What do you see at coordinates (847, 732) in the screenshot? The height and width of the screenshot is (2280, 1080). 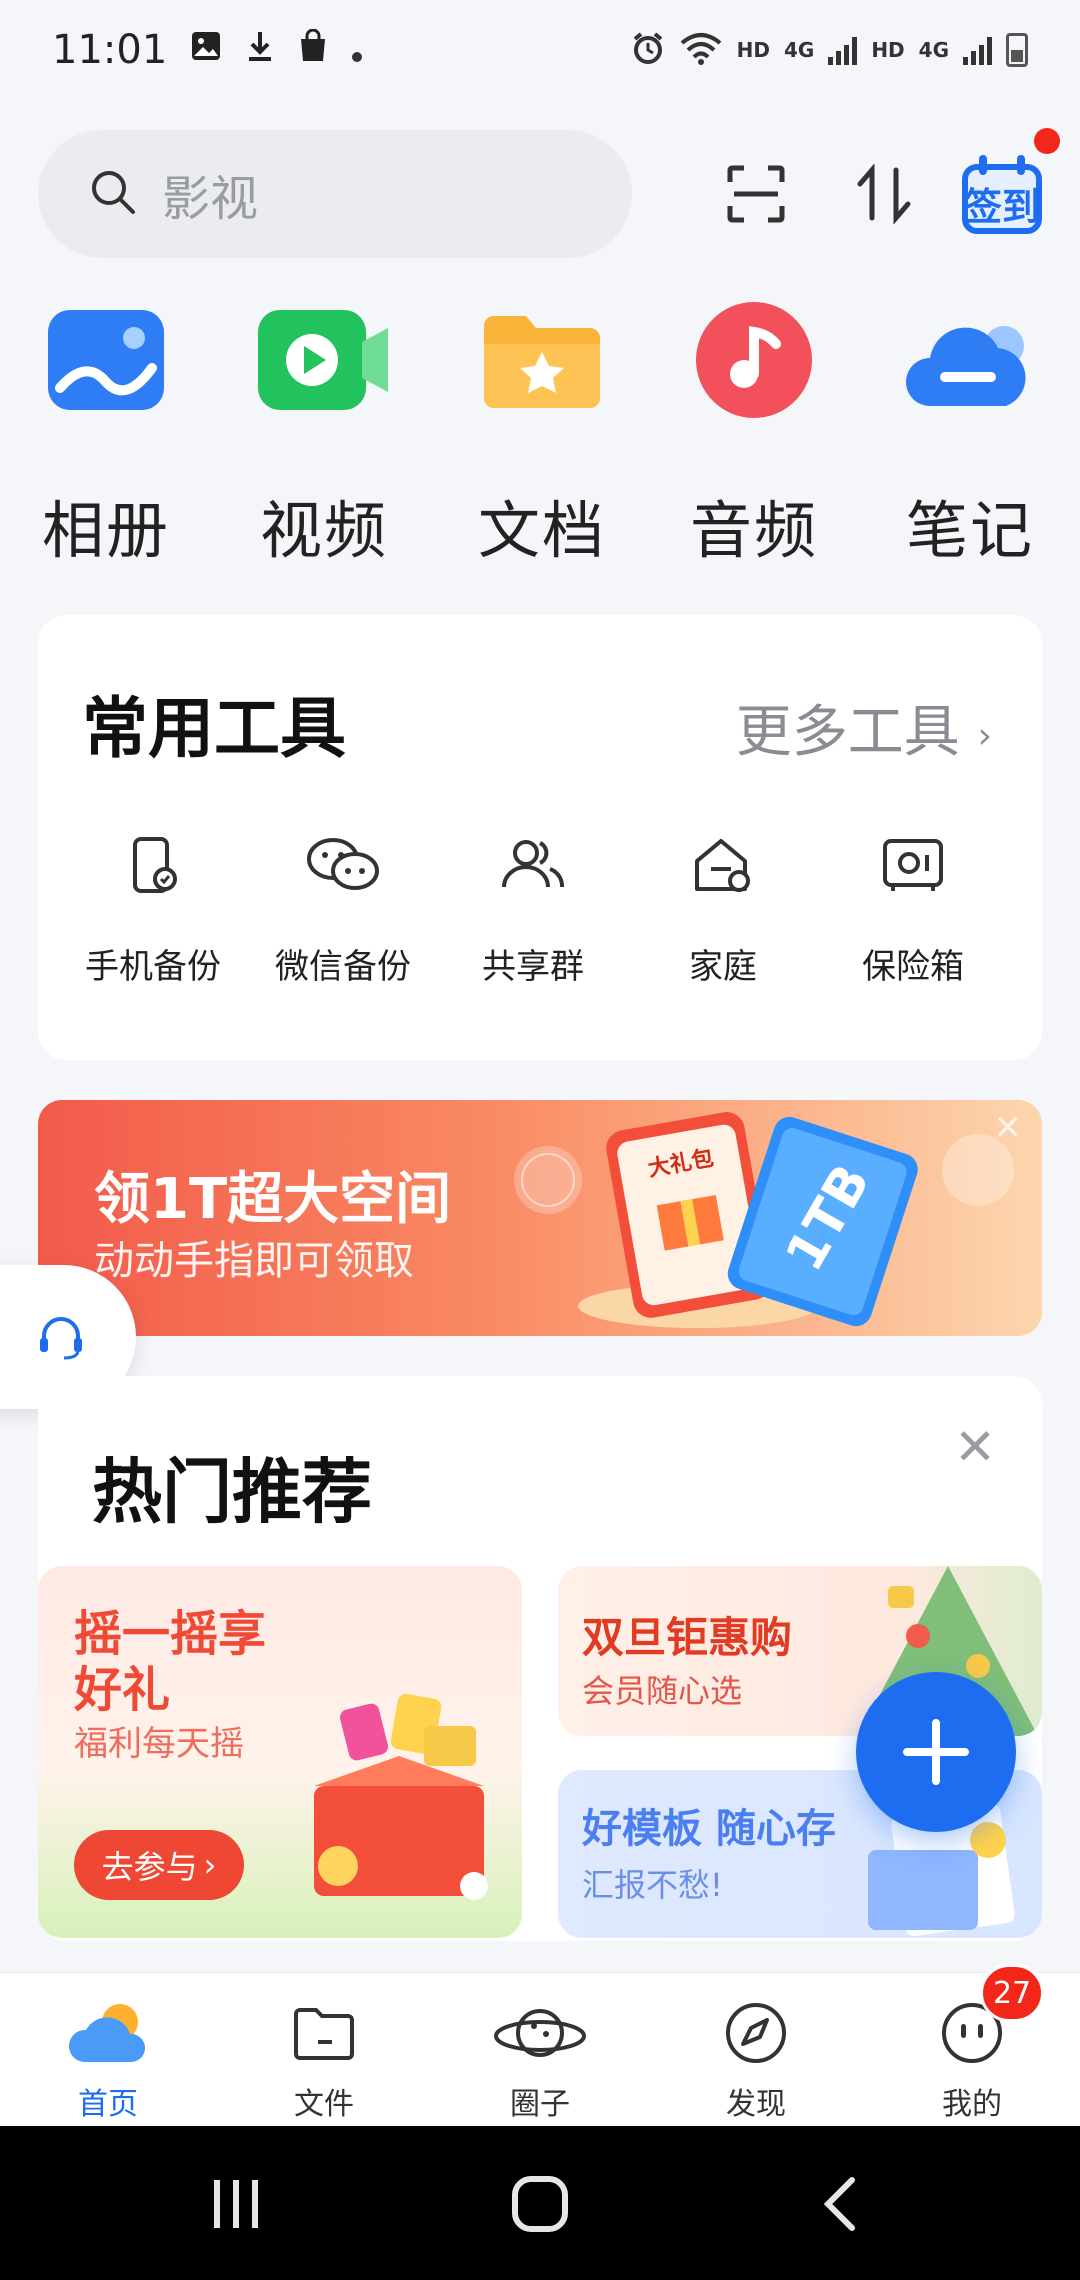 I see `more-tools-label: 更多工具` at bounding box center [847, 732].